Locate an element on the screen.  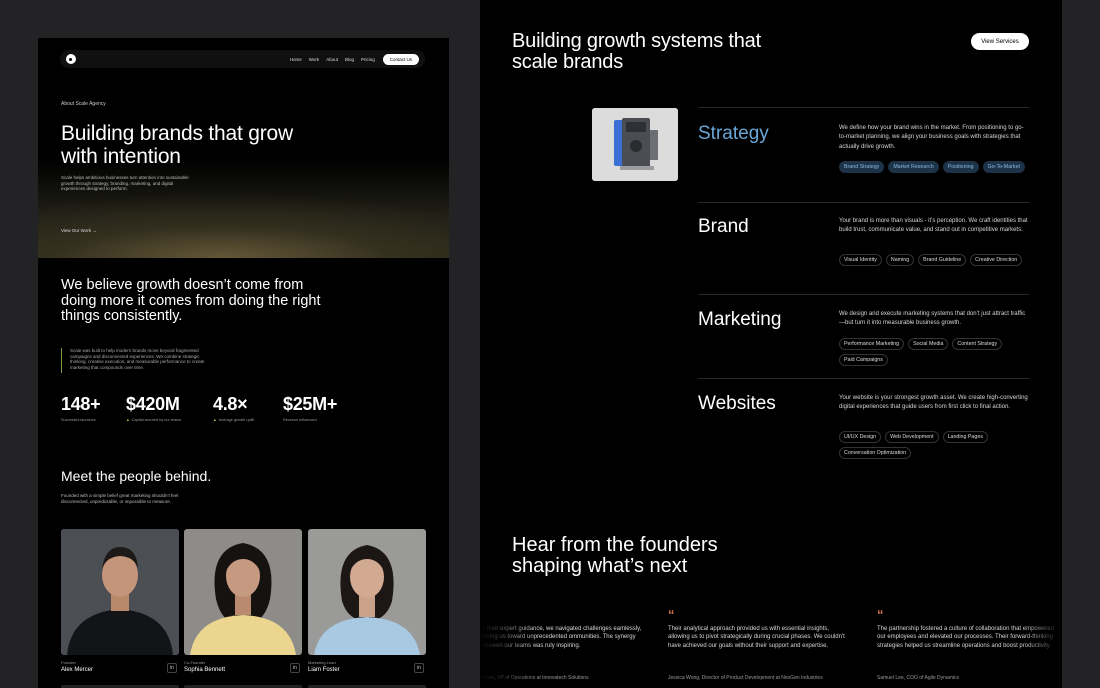
member-name: Alex Mercer is located at coordinates (77, 670).